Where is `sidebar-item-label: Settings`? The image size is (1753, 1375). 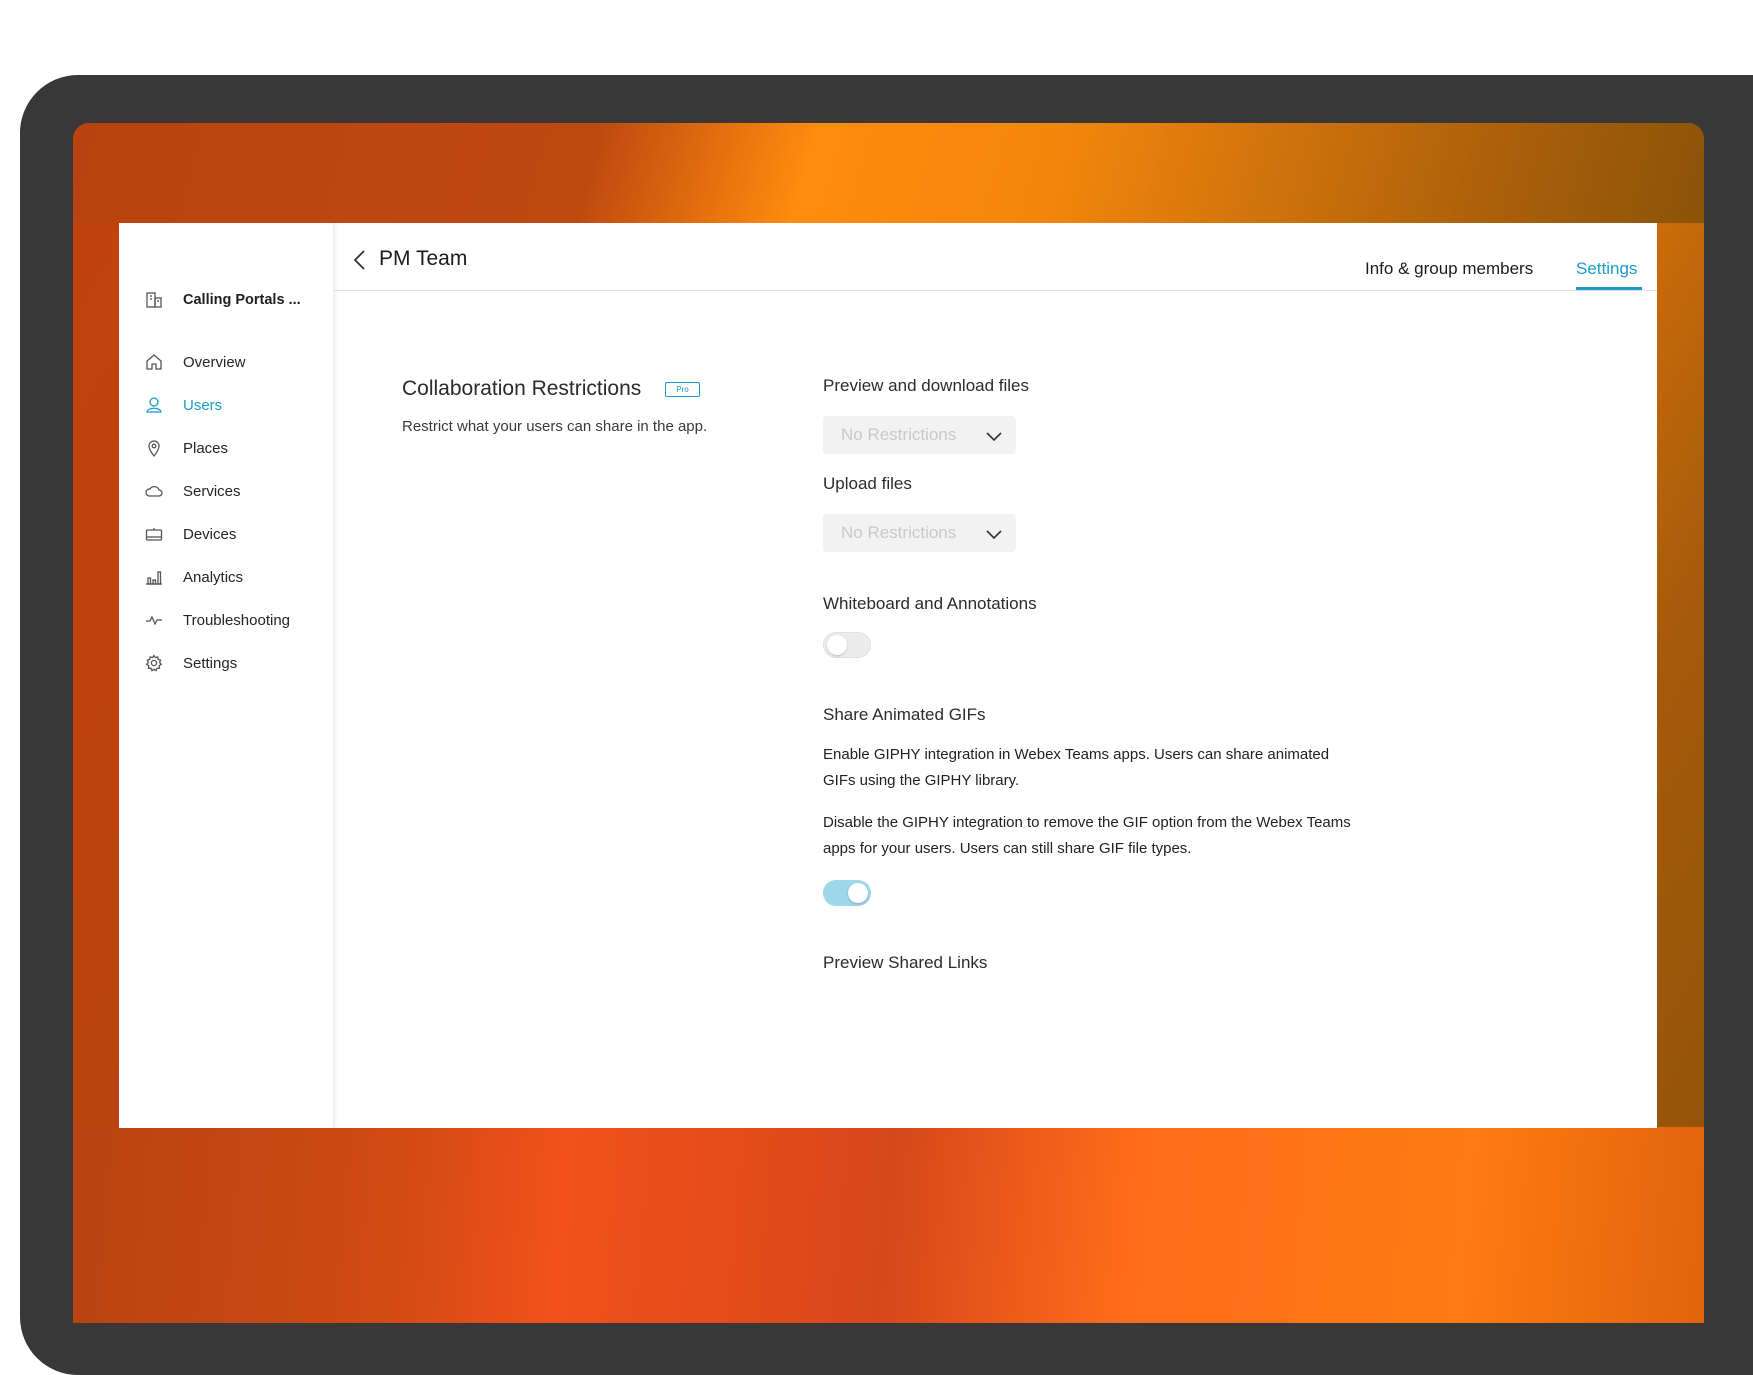 sidebar-item-label: Settings is located at coordinates (210, 663).